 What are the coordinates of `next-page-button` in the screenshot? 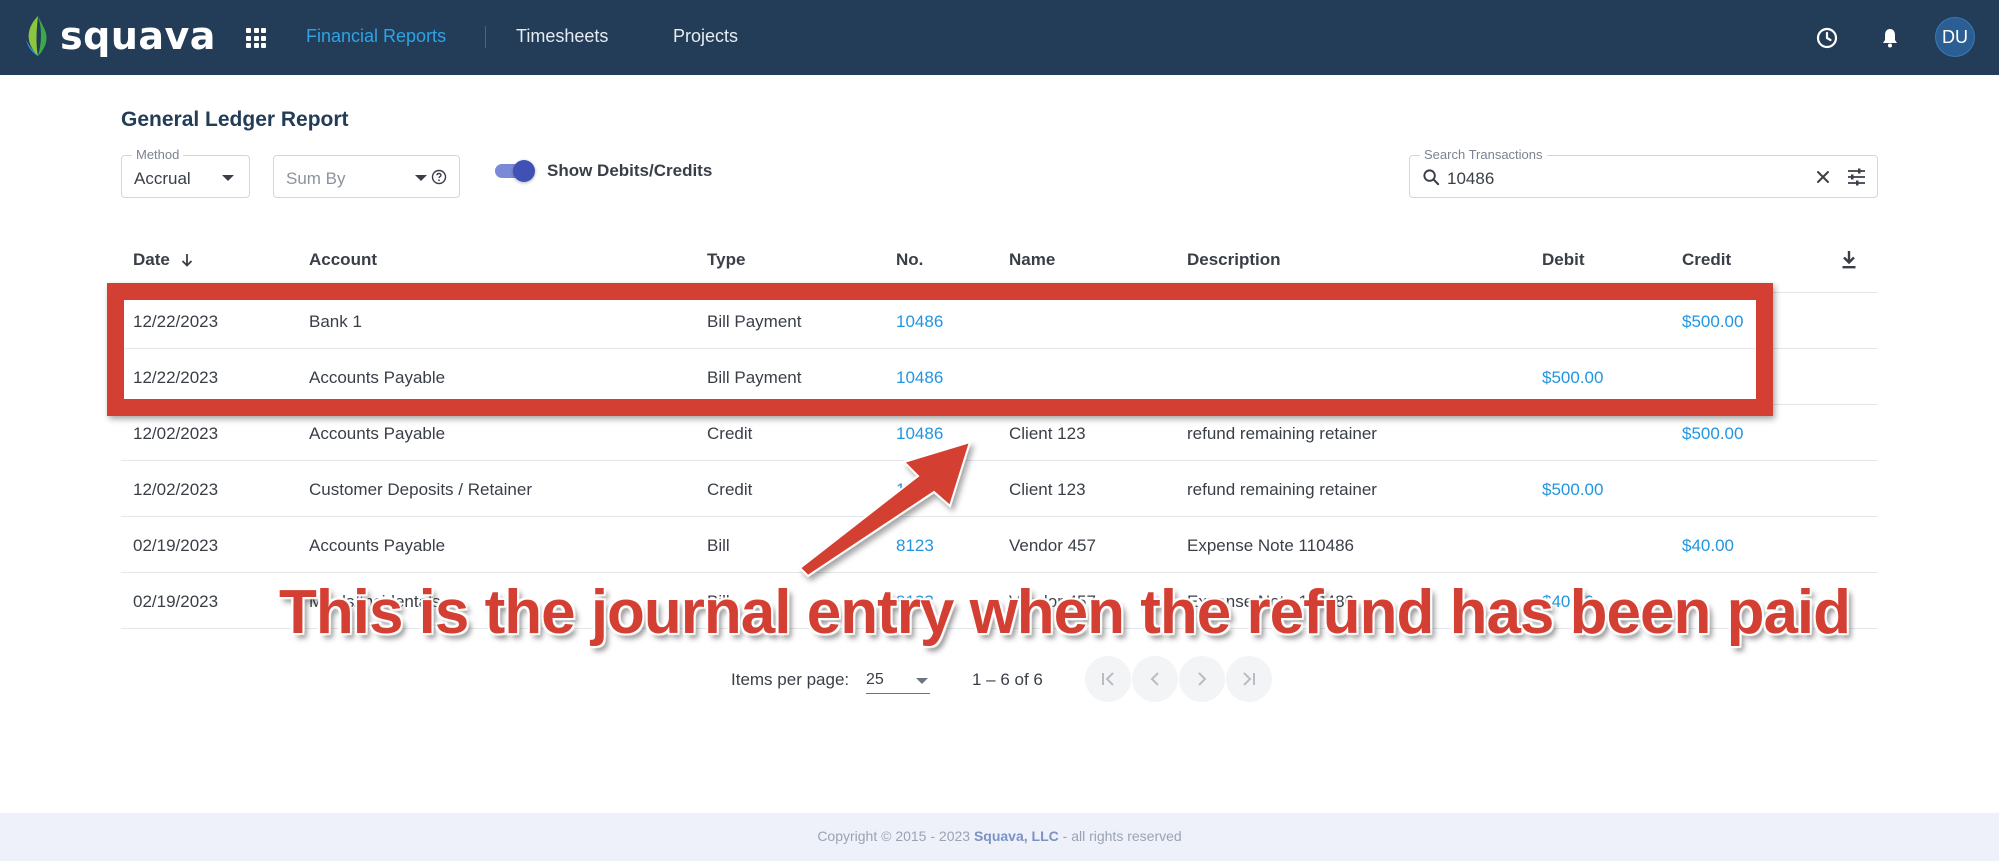 It's located at (1202, 679).